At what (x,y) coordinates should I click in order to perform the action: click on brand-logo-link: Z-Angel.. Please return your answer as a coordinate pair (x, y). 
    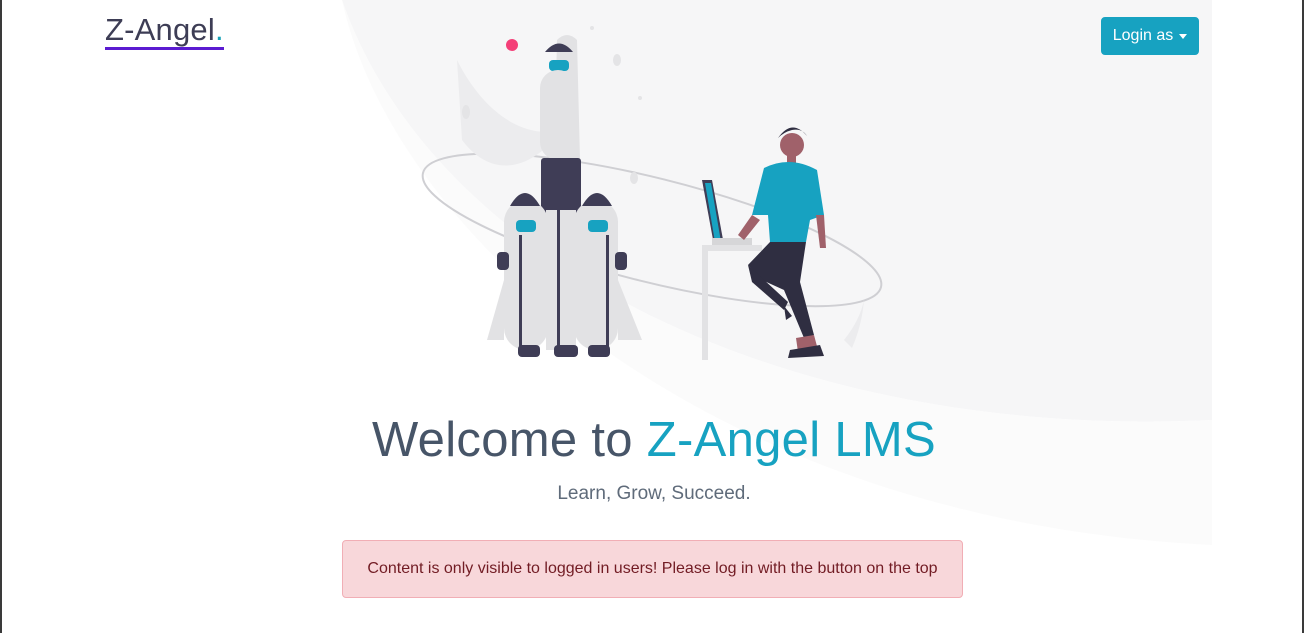
    Looking at the image, I should click on (164, 31).